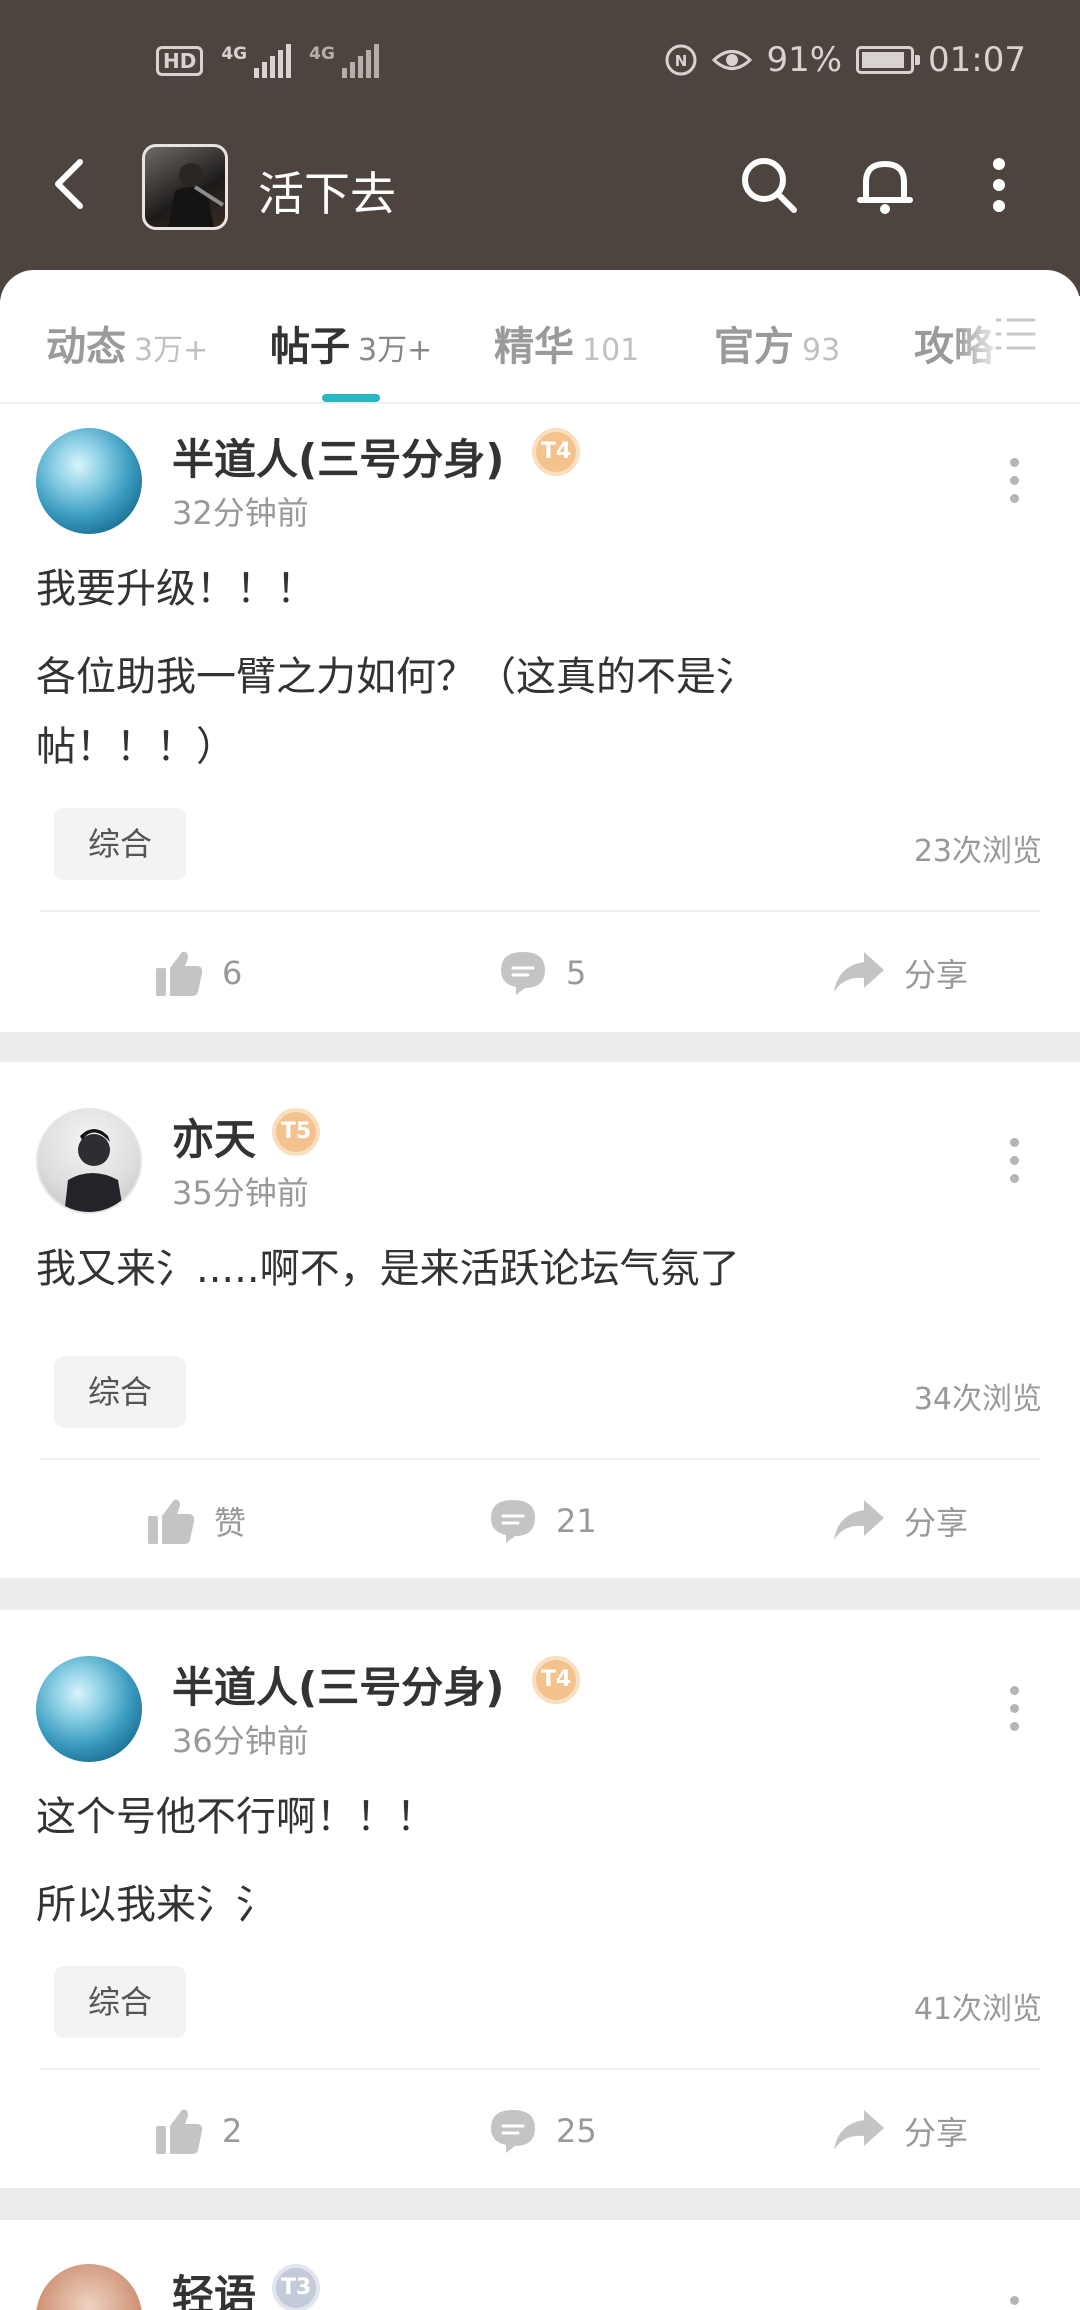 The image size is (1080, 2310). Describe the element at coordinates (351, 398) in the screenshot. I see `active-tab-indicator` at that location.